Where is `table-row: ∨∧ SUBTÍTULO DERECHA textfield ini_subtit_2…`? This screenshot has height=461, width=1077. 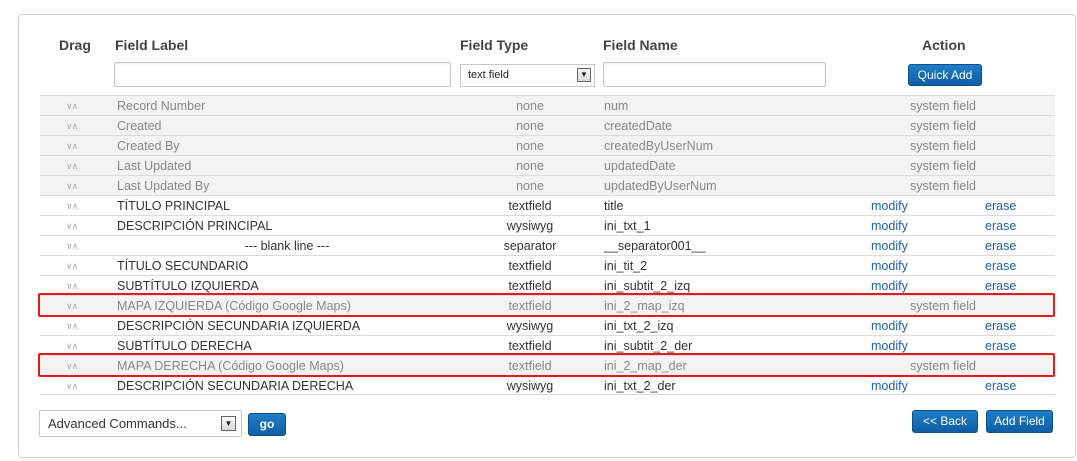
table-row: ∨∧ SUBTÍTULO DERECHA textfield ini_subtit_2… is located at coordinates (547, 345).